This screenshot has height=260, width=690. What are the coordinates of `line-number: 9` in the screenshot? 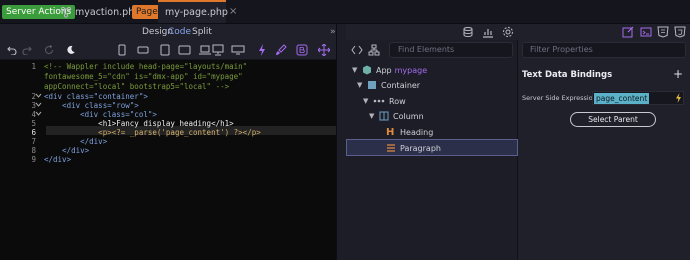 It's located at (33, 159).